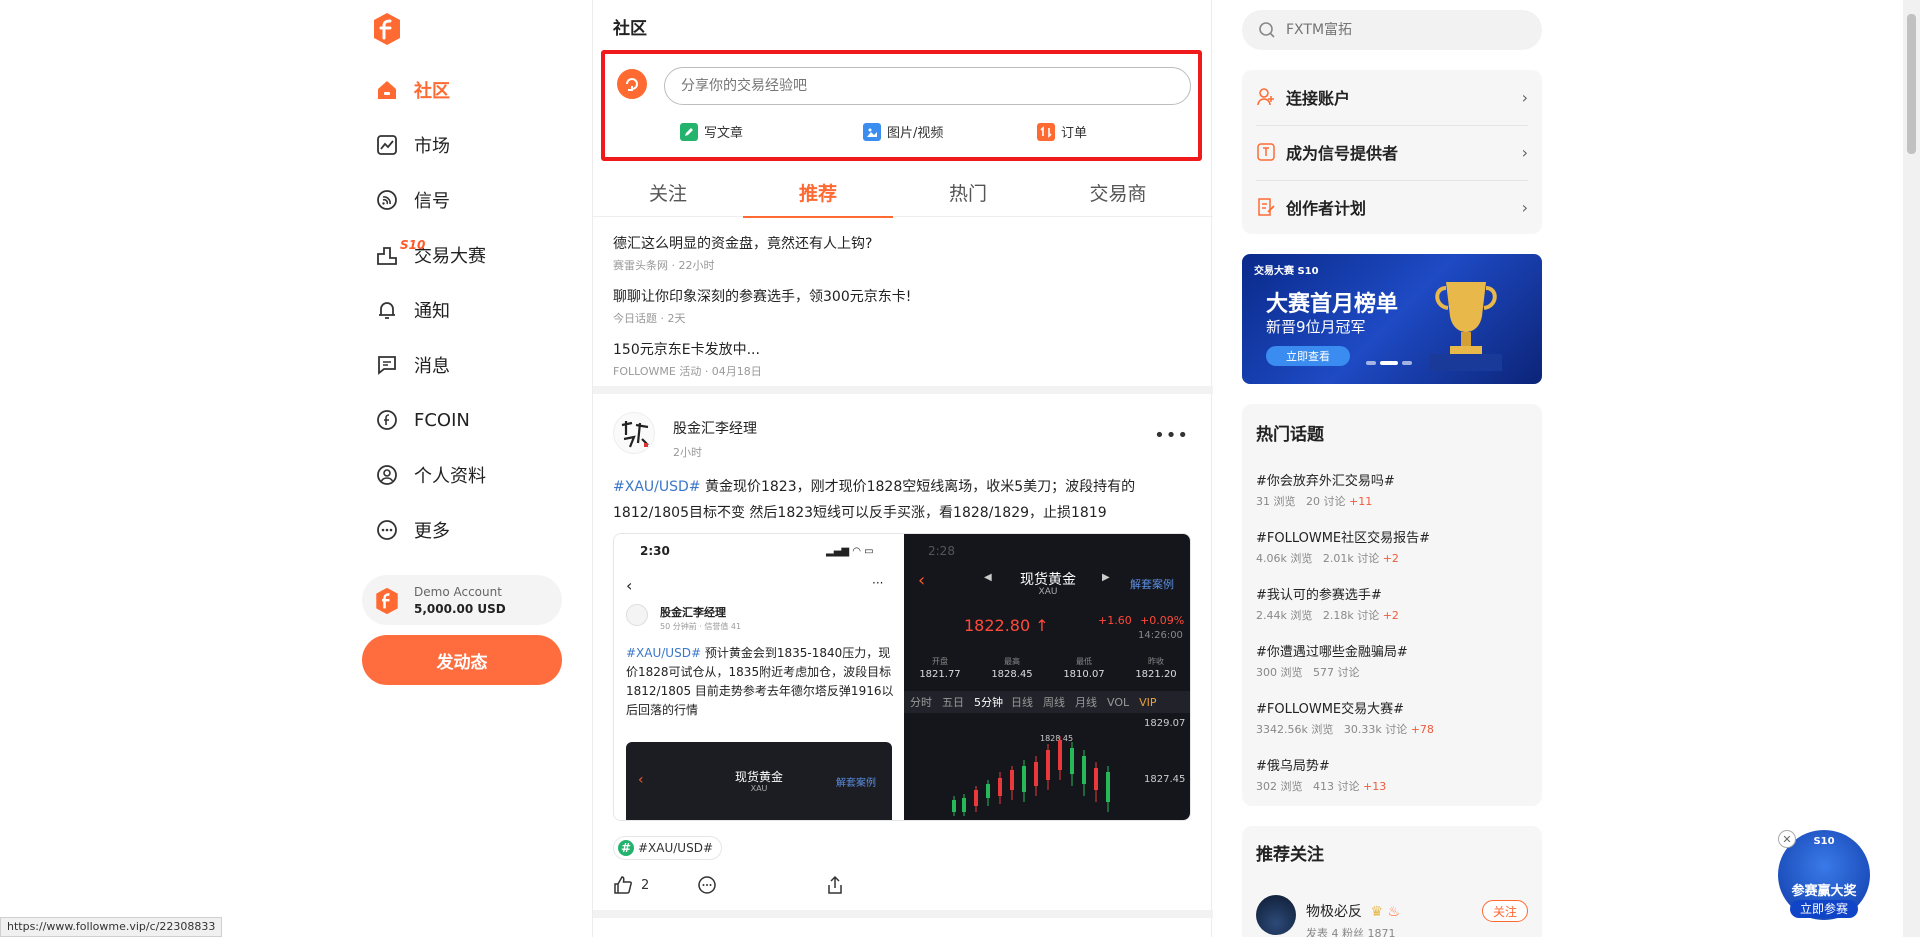  Describe the element at coordinates (927, 86) in the screenshot. I see `composer-input` at that location.